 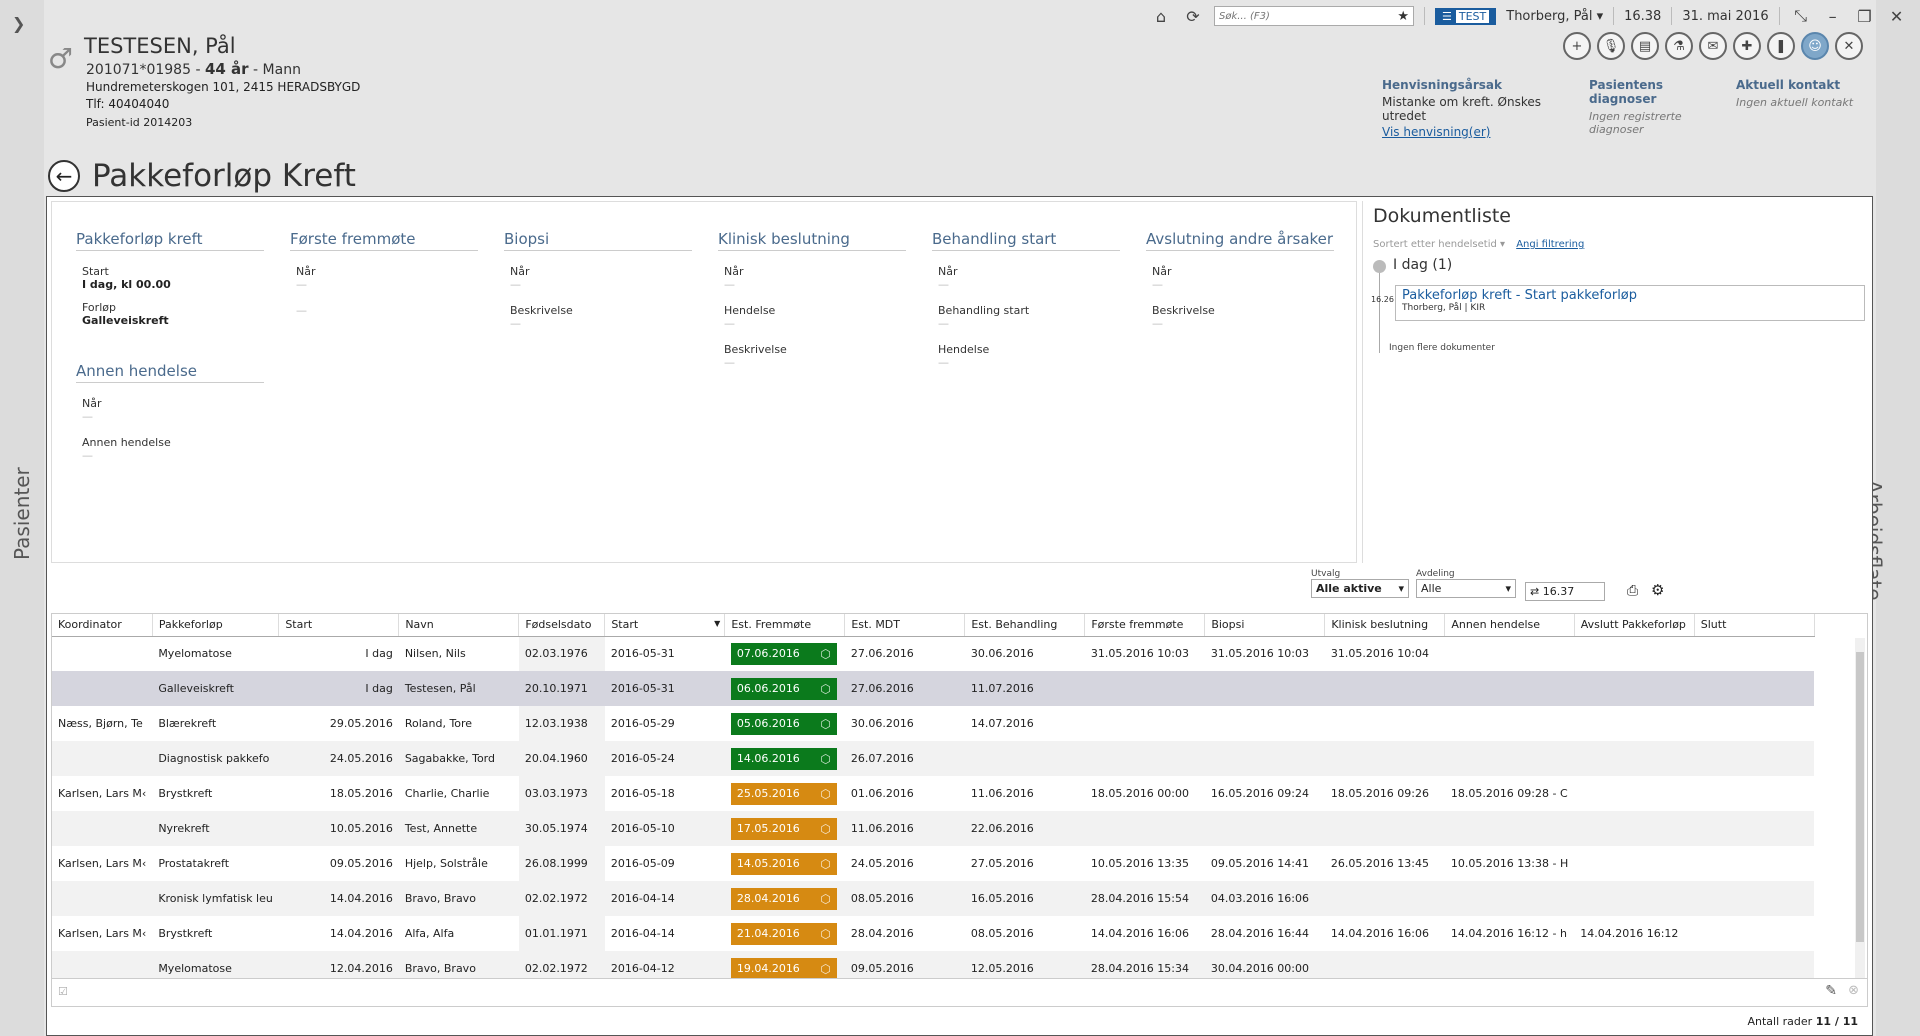 I want to click on table-cell: Næss, Bjørn, Te, so click(x=100, y=723).